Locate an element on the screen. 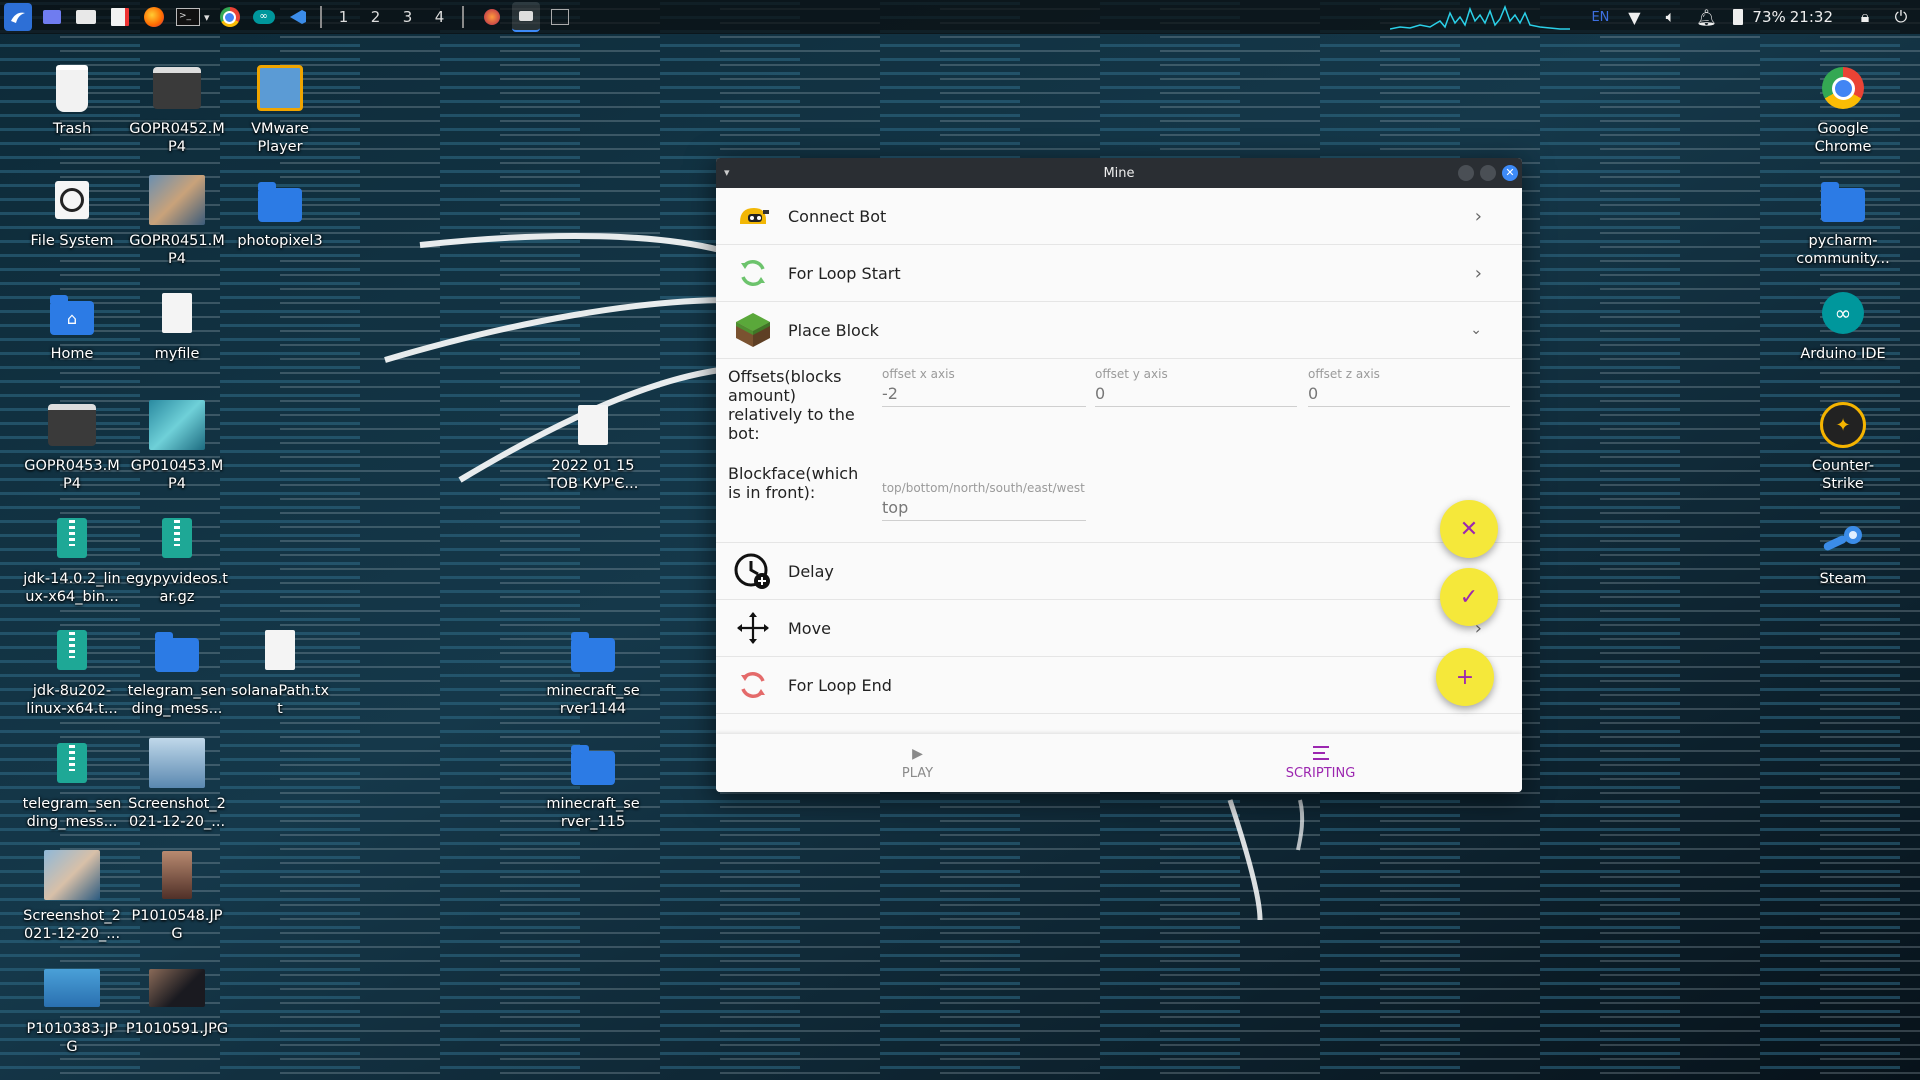 This screenshot has height=1080, width=1920. desktop-icon-steam: Steam is located at coordinates (1843, 549).